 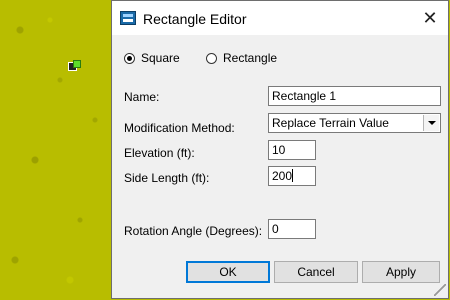 I want to click on rectangle-label: Rectangle, so click(x=250, y=58).